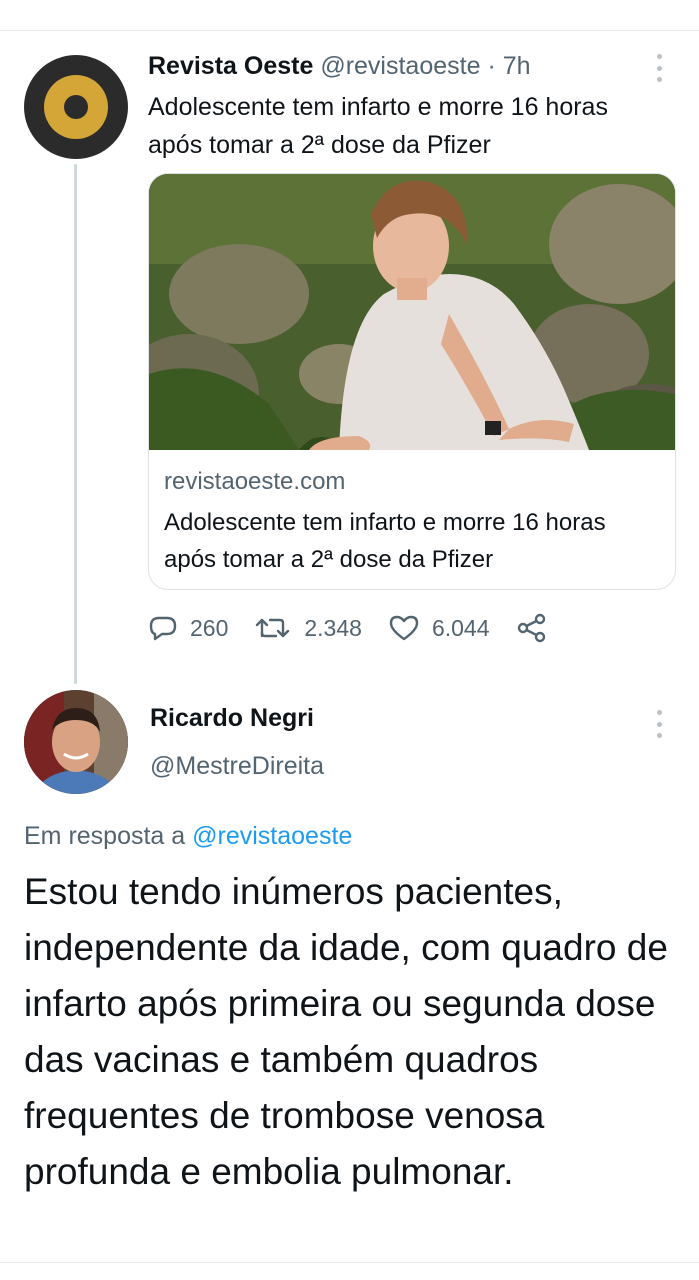 The width and height of the screenshot is (699, 1280). What do you see at coordinates (255, 481) in the screenshot?
I see `card-domain: revistaoeste.com` at bounding box center [255, 481].